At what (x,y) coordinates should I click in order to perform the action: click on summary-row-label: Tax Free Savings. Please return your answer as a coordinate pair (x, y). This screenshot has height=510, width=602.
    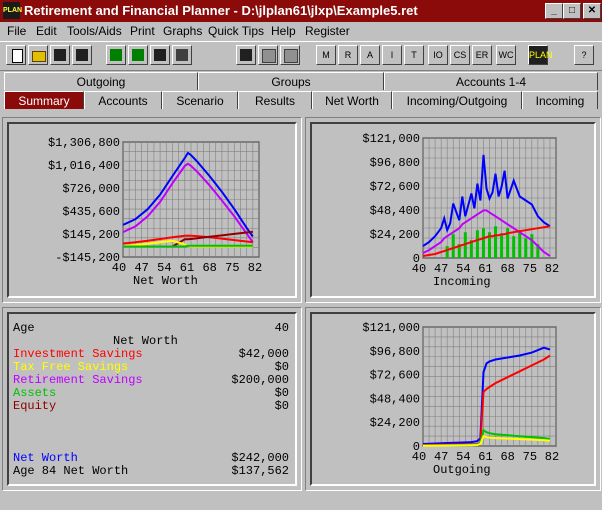
    Looking at the image, I should click on (71, 367).